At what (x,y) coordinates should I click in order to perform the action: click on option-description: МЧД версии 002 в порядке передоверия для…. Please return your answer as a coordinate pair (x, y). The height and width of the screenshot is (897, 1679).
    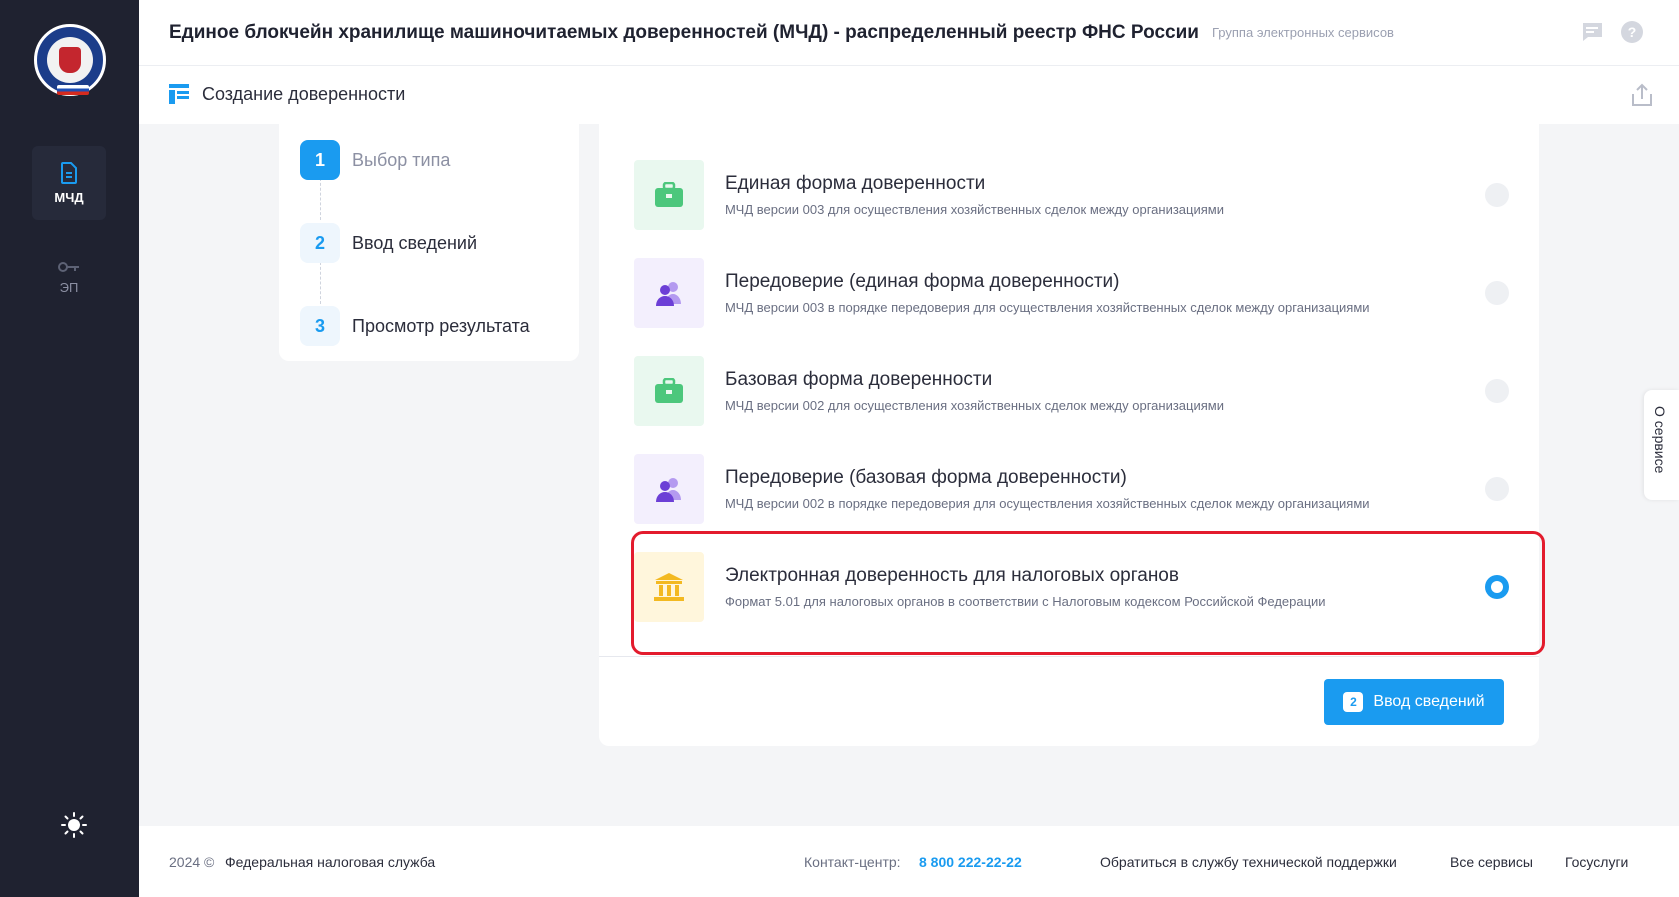
    Looking at the image, I should click on (1047, 503).